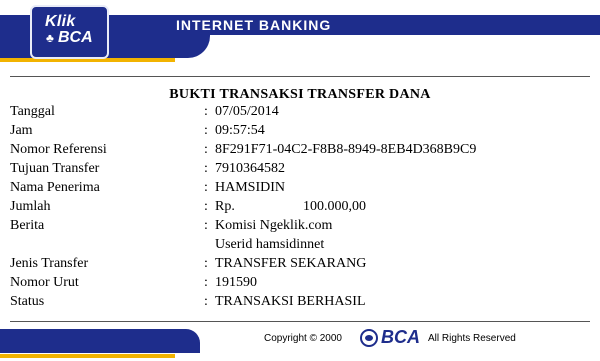  Describe the element at coordinates (290, 282) in the screenshot. I see `detail-row-nomor-urut: Nomor Urut : 191590` at that location.